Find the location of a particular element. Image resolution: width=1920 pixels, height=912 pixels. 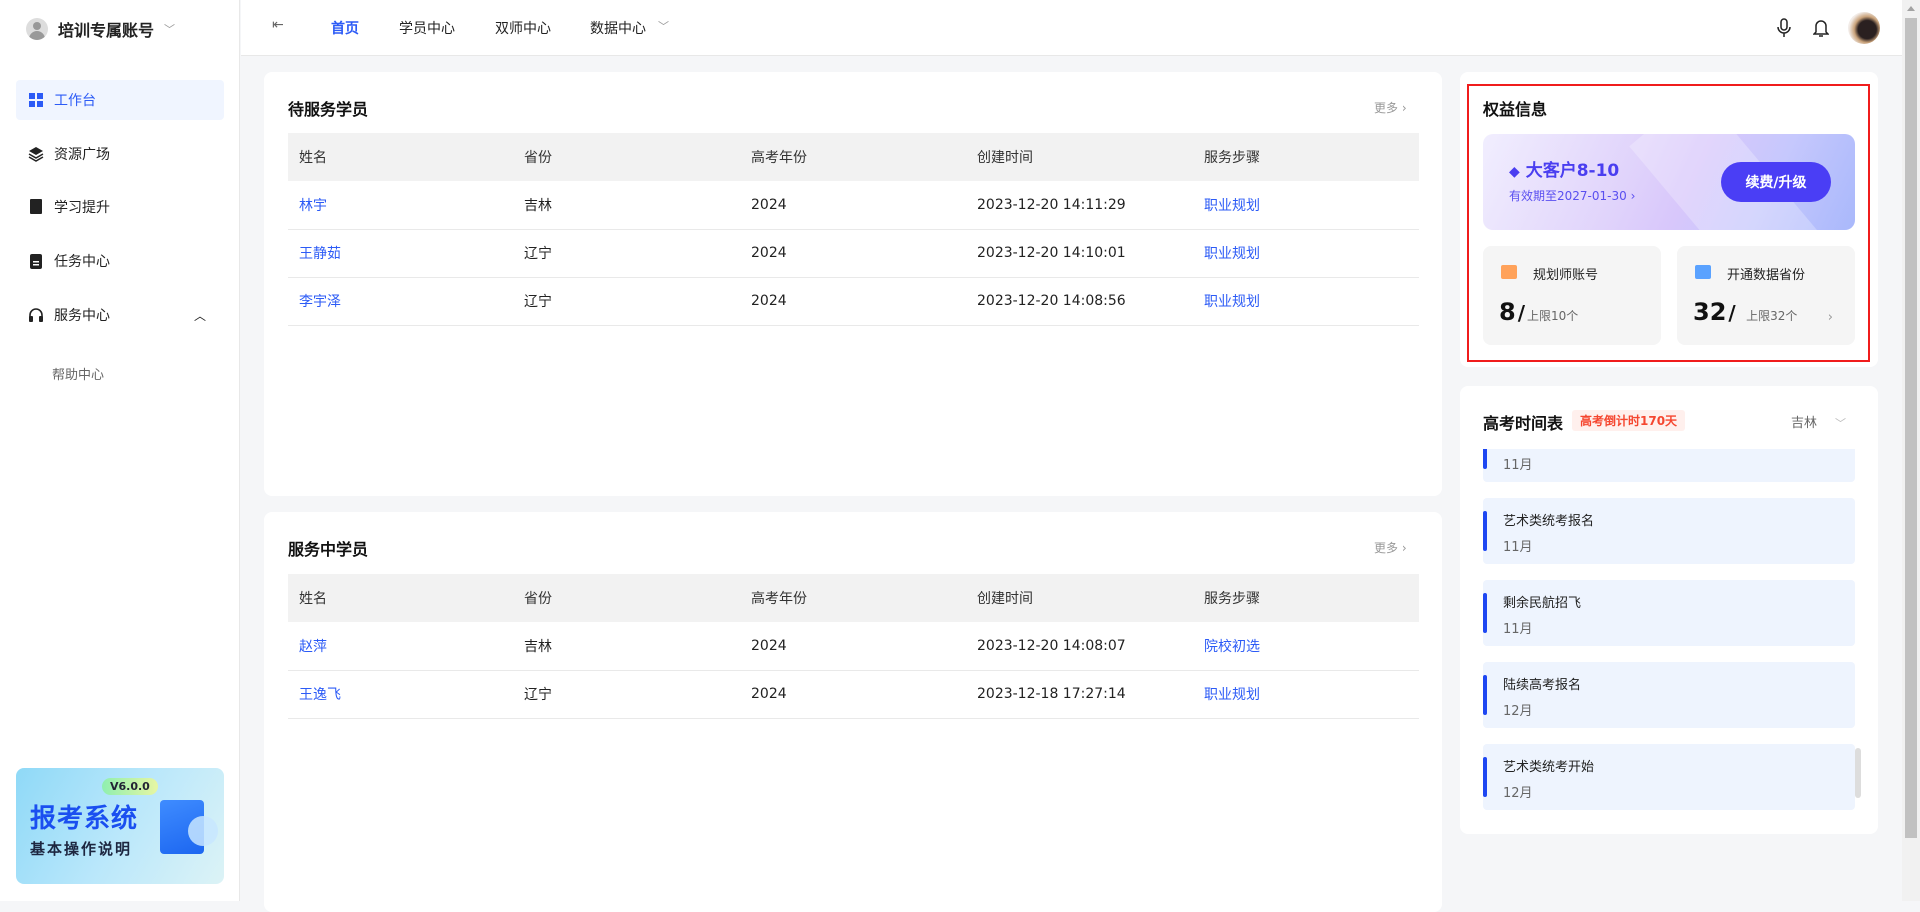

card-title: 权益信息 is located at coordinates (1515, 109).